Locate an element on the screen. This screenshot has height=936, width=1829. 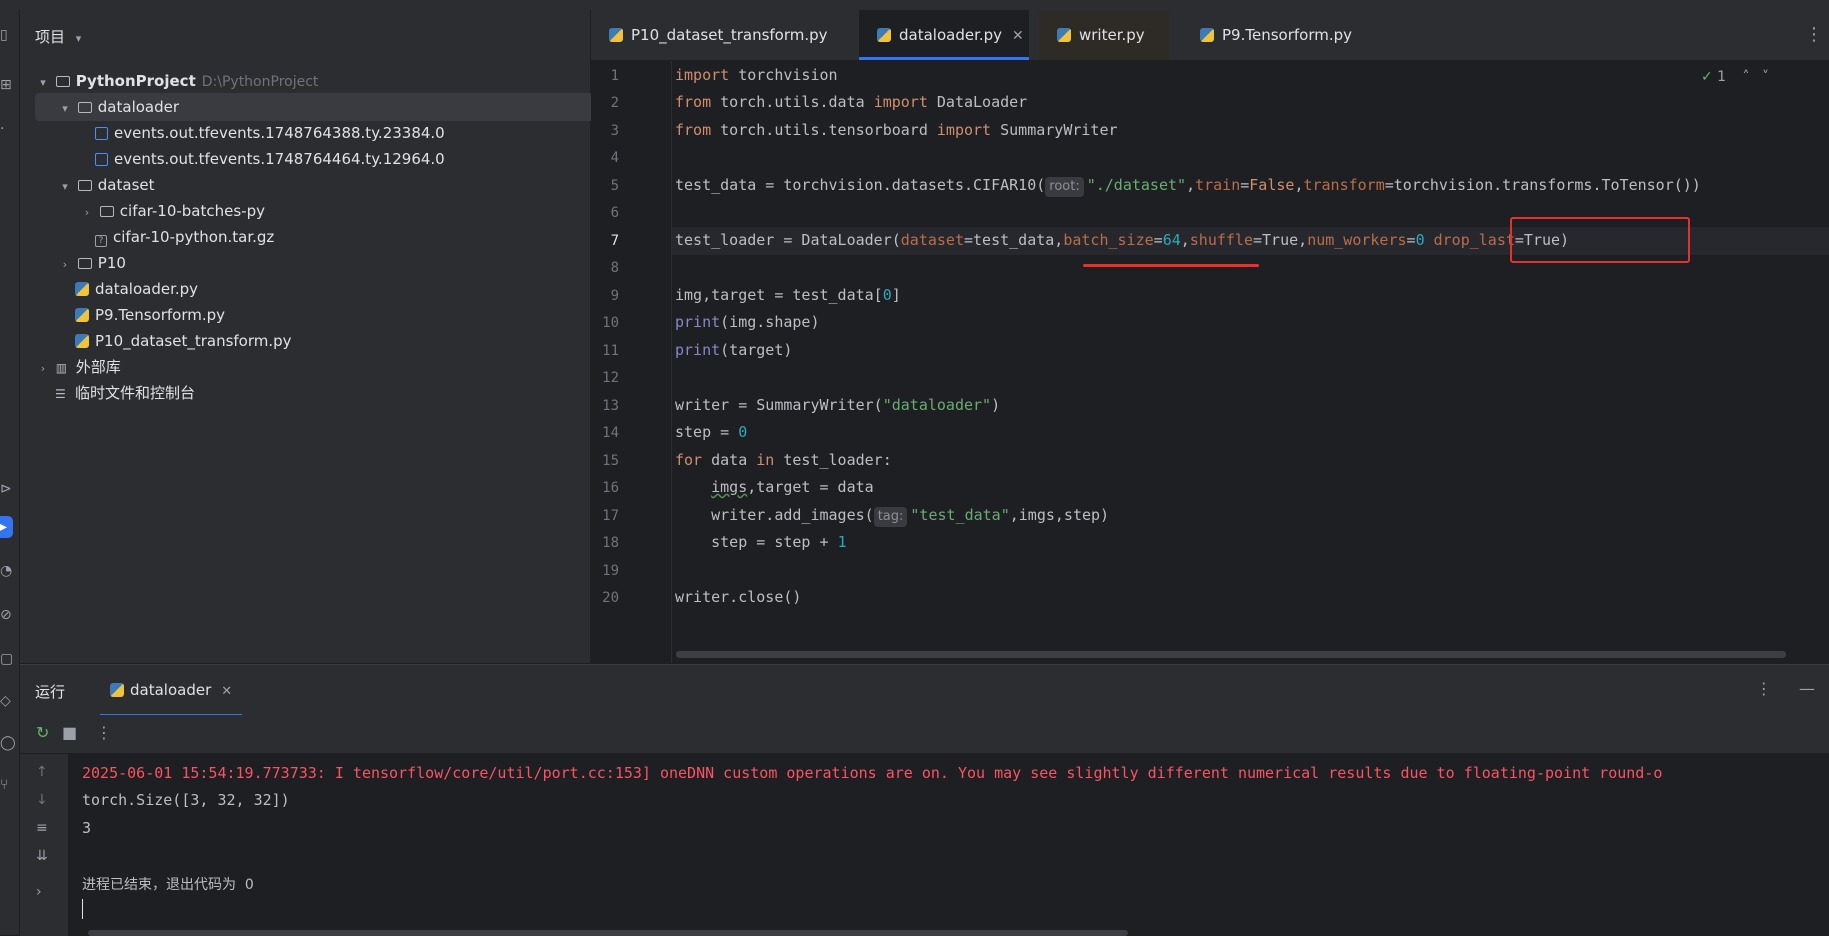
chevron-down-icon: ˅ is located at coordinates (1765, 77).